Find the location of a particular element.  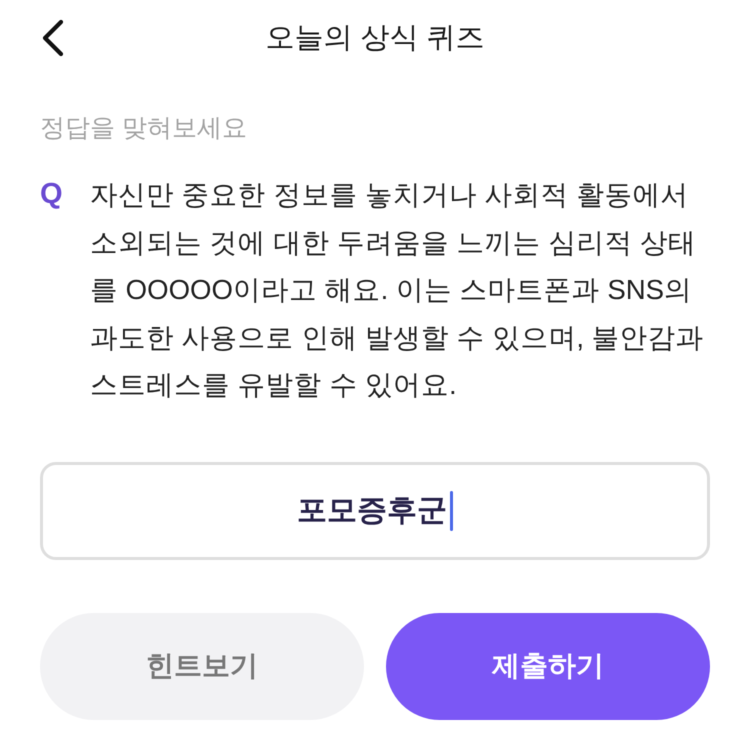

answer-field: 포모증후군 is located at coordinates (375, 511).